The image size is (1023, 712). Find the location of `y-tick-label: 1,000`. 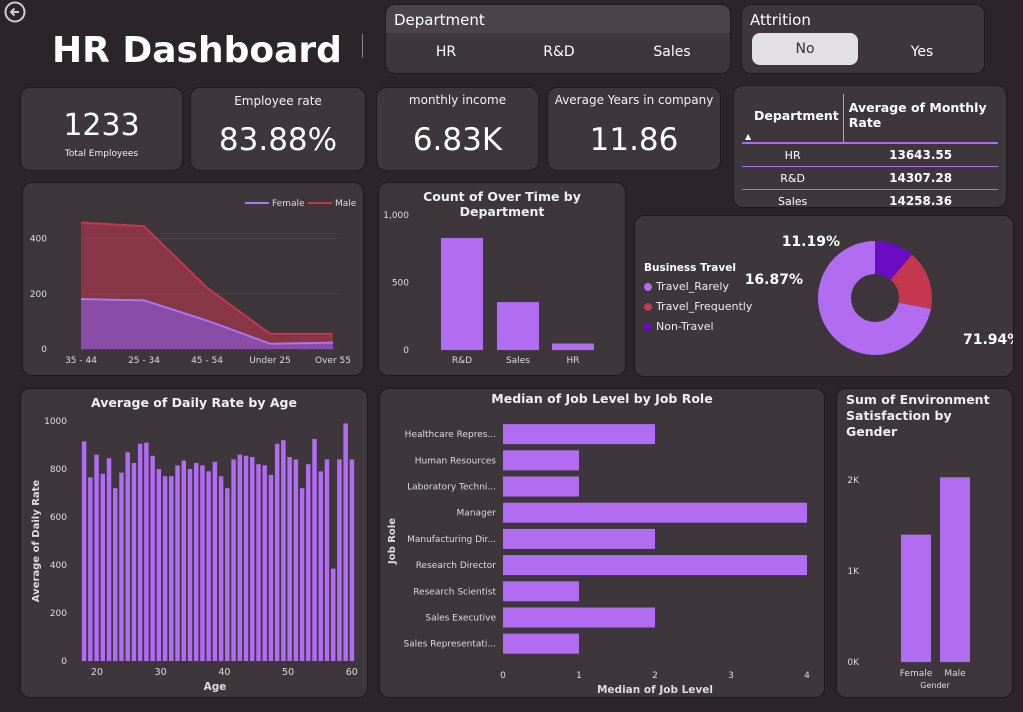

y-tick-label: 1,000 is located at coordinates (396, 216).